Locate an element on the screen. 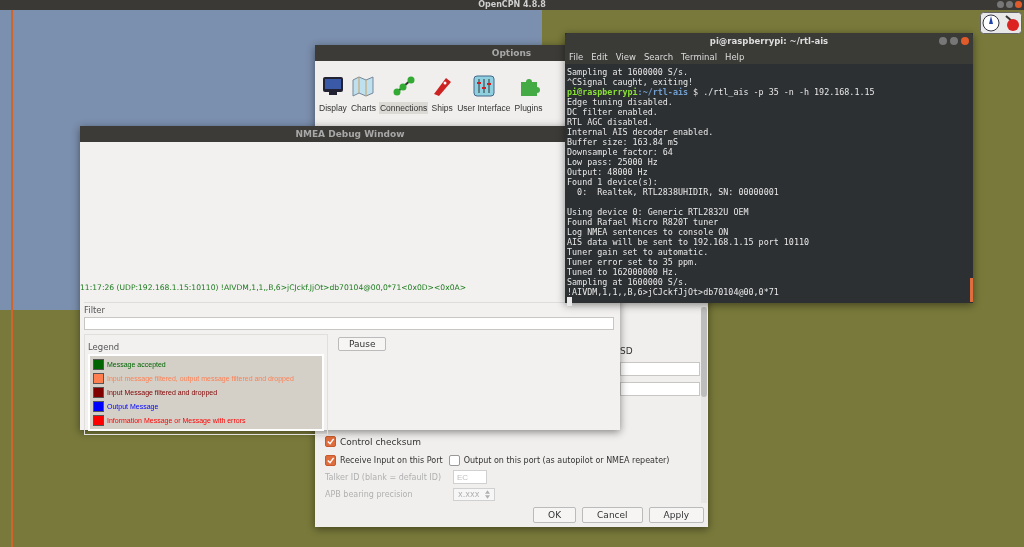 This screenshot has height=547, width=1024. dialog-button: OK is located at coordinates (555, 515).